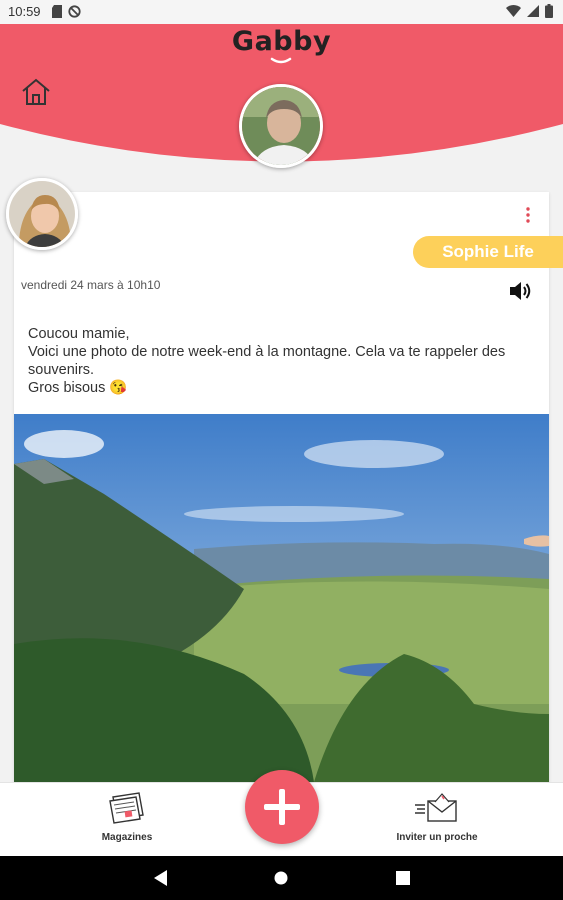  What do you see at coordinates (549, 11) in the screenshot?
I see `battery-icon` at bounding box center [549, 11].